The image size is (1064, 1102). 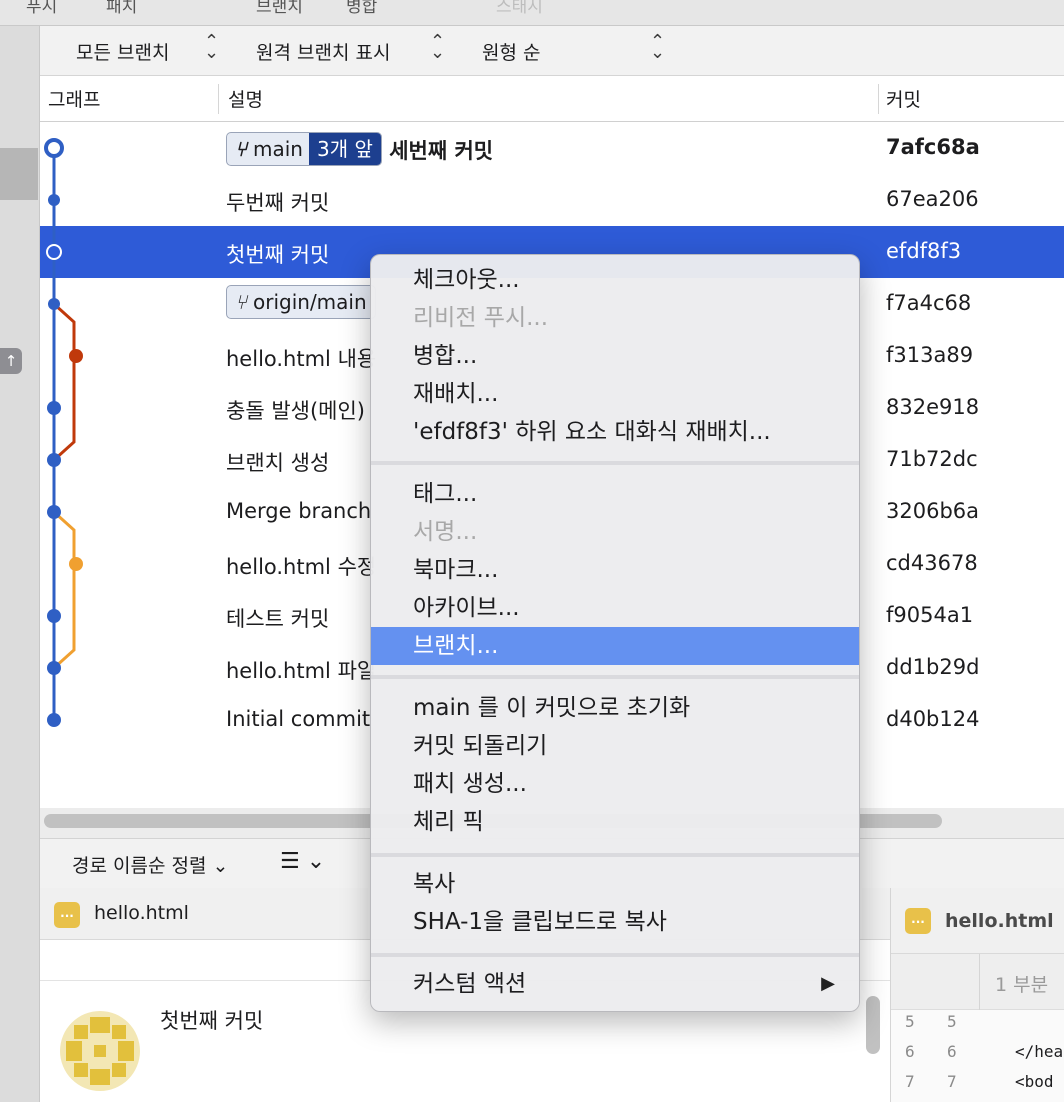 I want to click on diff-line: <bod, so click(x=1034, y=1081).